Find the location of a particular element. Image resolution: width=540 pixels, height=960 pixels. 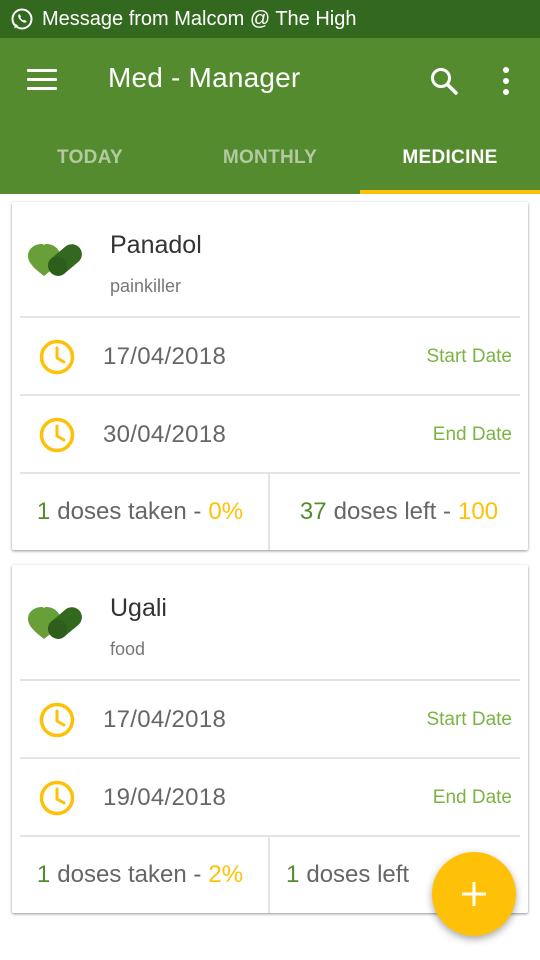

medicine-type: food is located at coordinates (128, 649).